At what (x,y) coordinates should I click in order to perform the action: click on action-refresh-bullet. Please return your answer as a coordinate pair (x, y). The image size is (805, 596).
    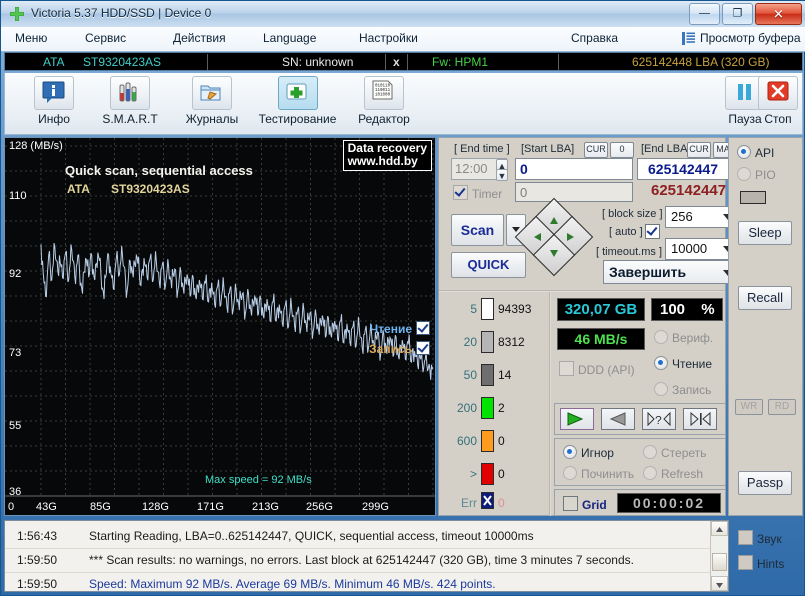
    Looking at the image, I should click on (650, 473).